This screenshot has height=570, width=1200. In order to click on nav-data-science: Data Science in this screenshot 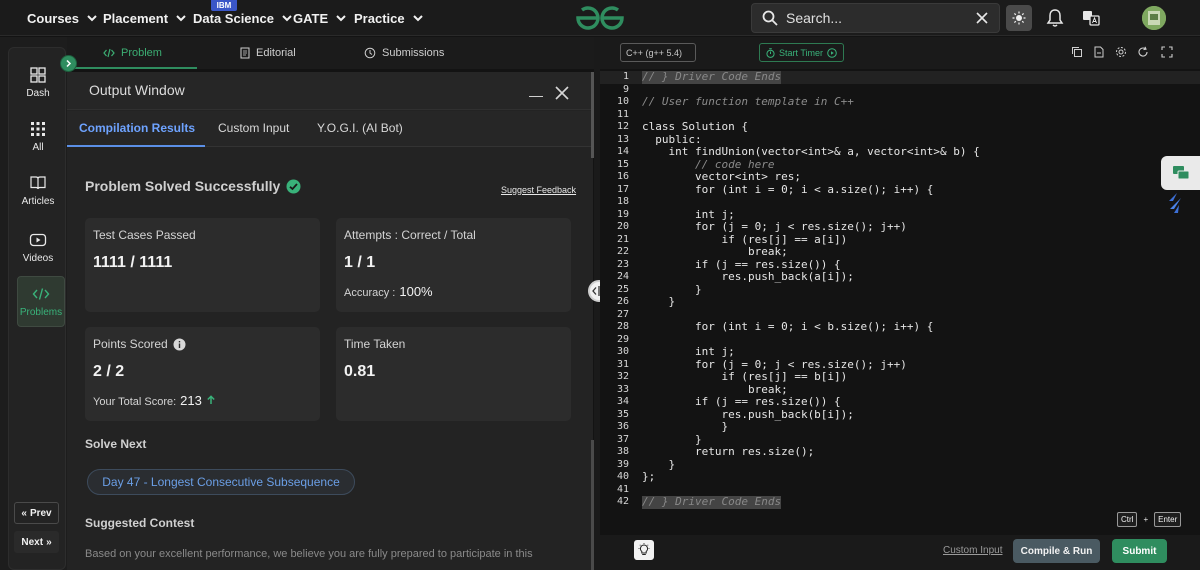, I will do `click(243, 18)`.